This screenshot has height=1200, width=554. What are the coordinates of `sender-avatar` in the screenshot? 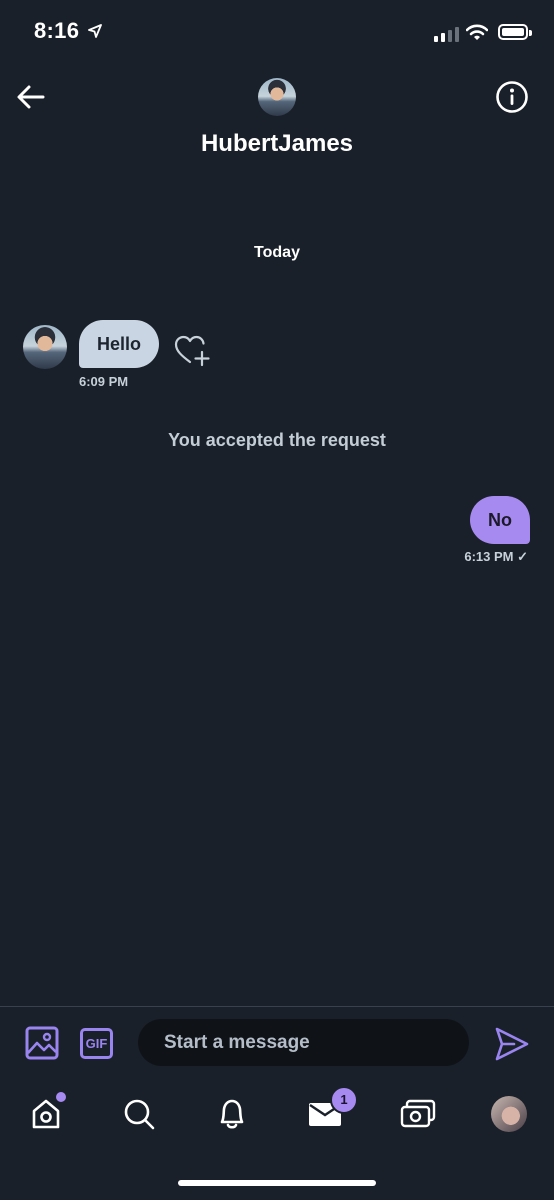 It's located at (45, 347).